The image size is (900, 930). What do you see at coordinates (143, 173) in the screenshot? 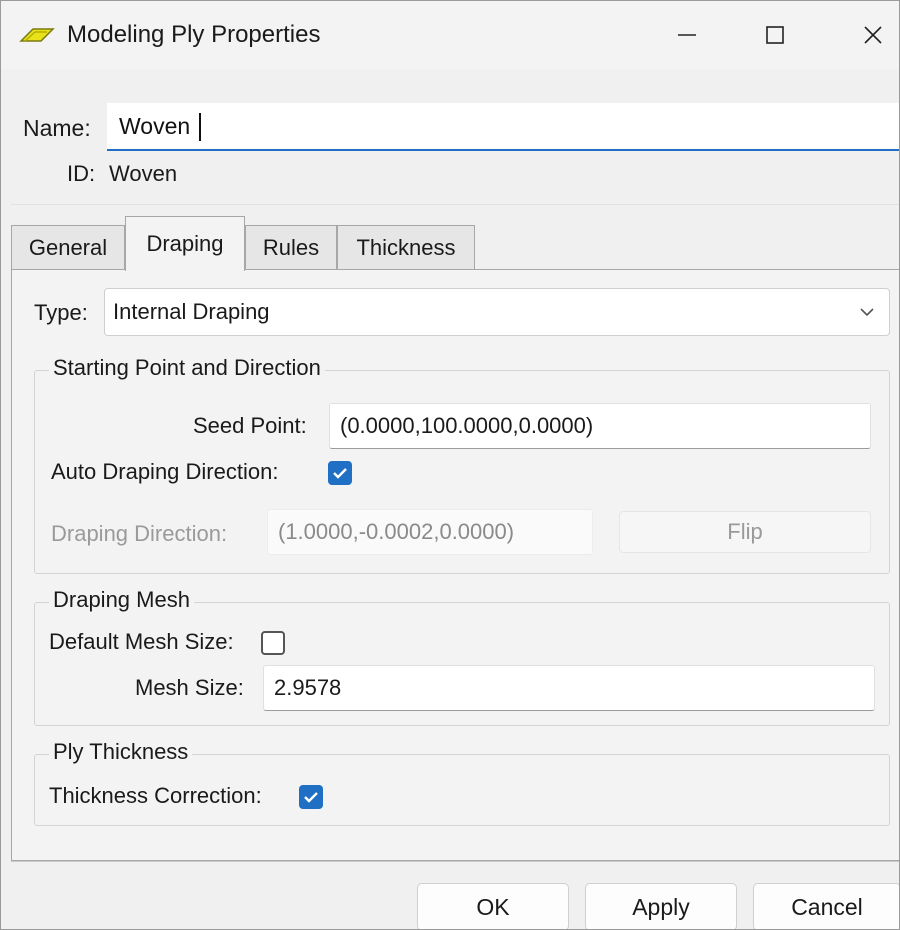
I see `id-value: Woven` at bounding box center [143, 173].